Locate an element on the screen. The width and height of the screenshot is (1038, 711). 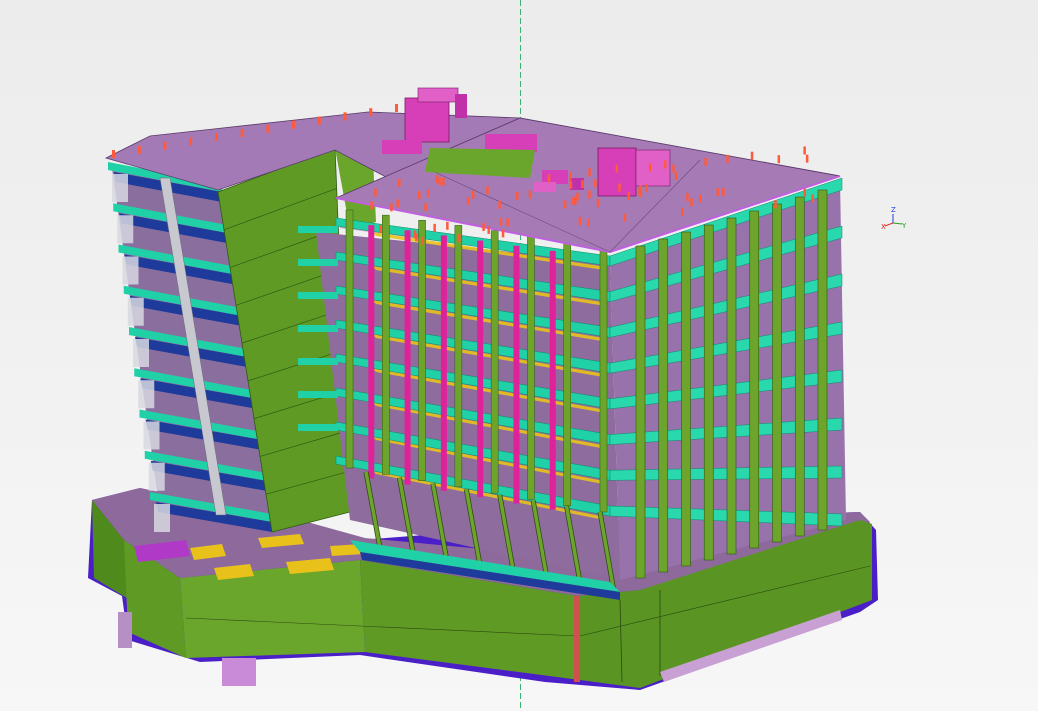
right-tower-columns is located at coordinates (731, 384).